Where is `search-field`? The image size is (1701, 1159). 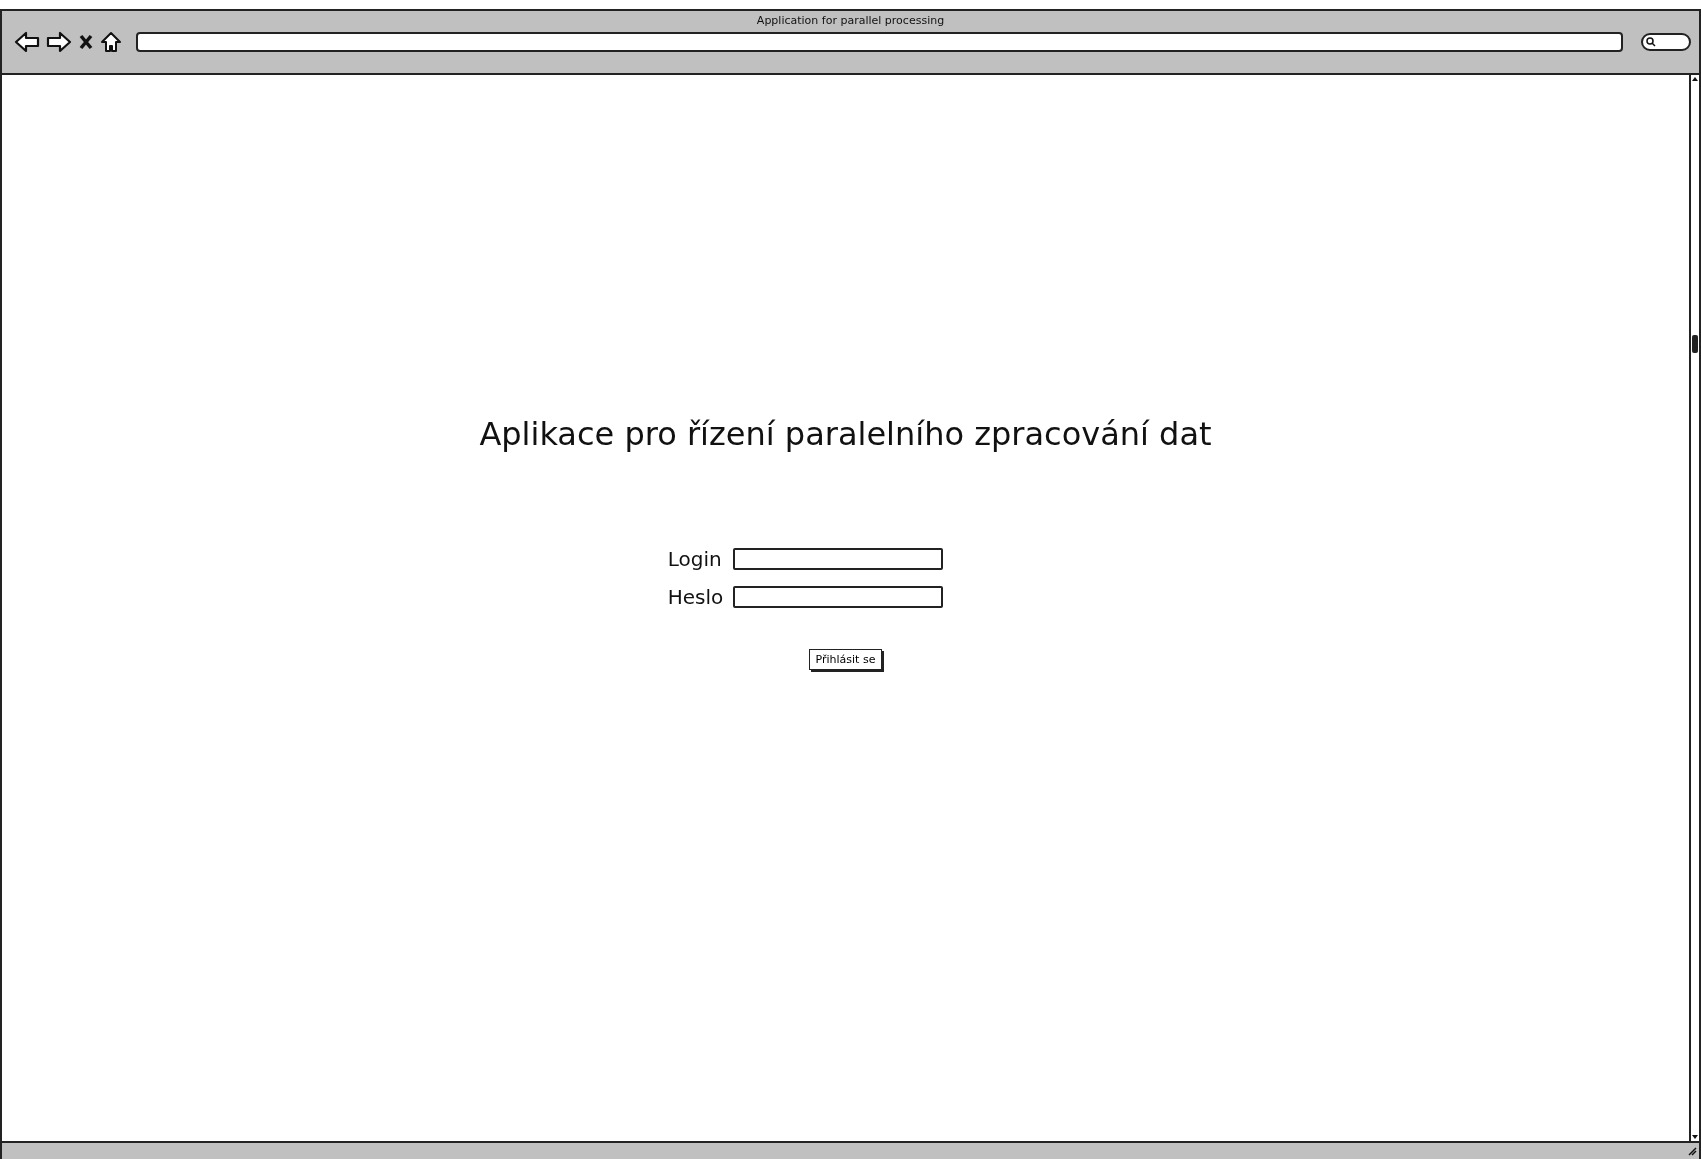
search-field is located at coordinates (1666, 42).